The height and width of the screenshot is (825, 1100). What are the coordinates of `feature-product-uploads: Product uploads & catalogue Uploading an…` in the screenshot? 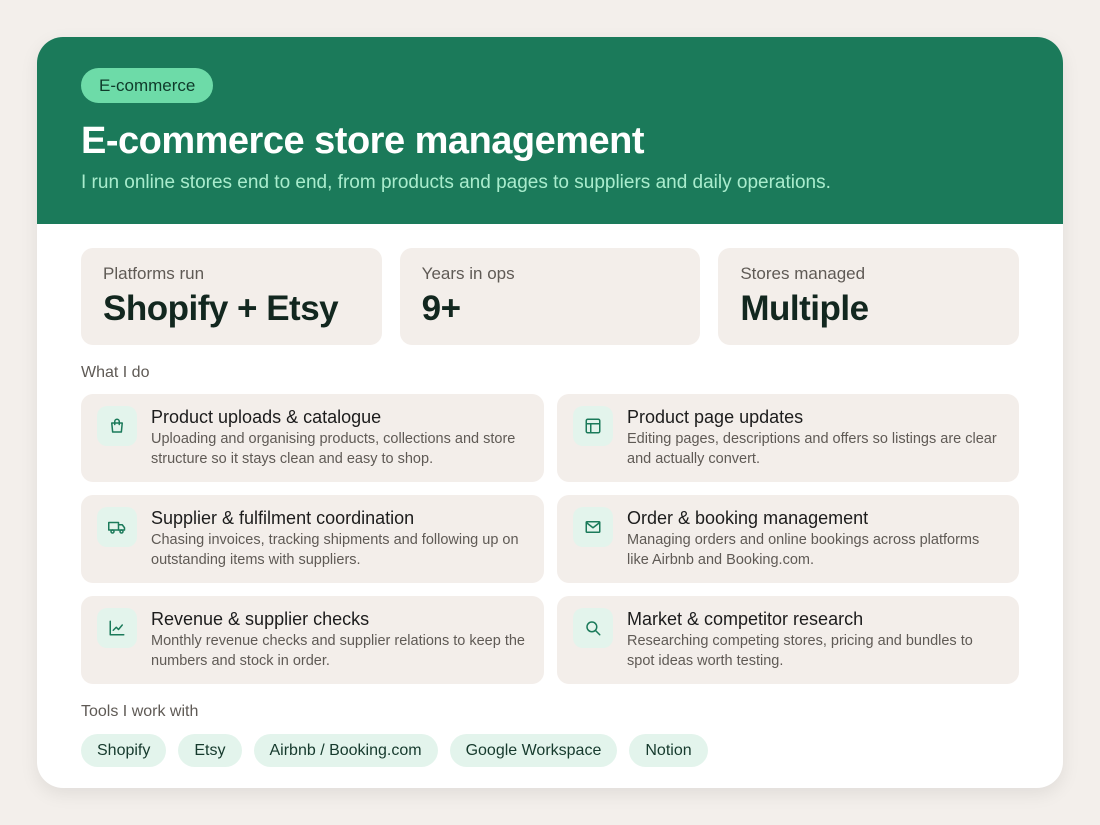 It's located at (312, 438).